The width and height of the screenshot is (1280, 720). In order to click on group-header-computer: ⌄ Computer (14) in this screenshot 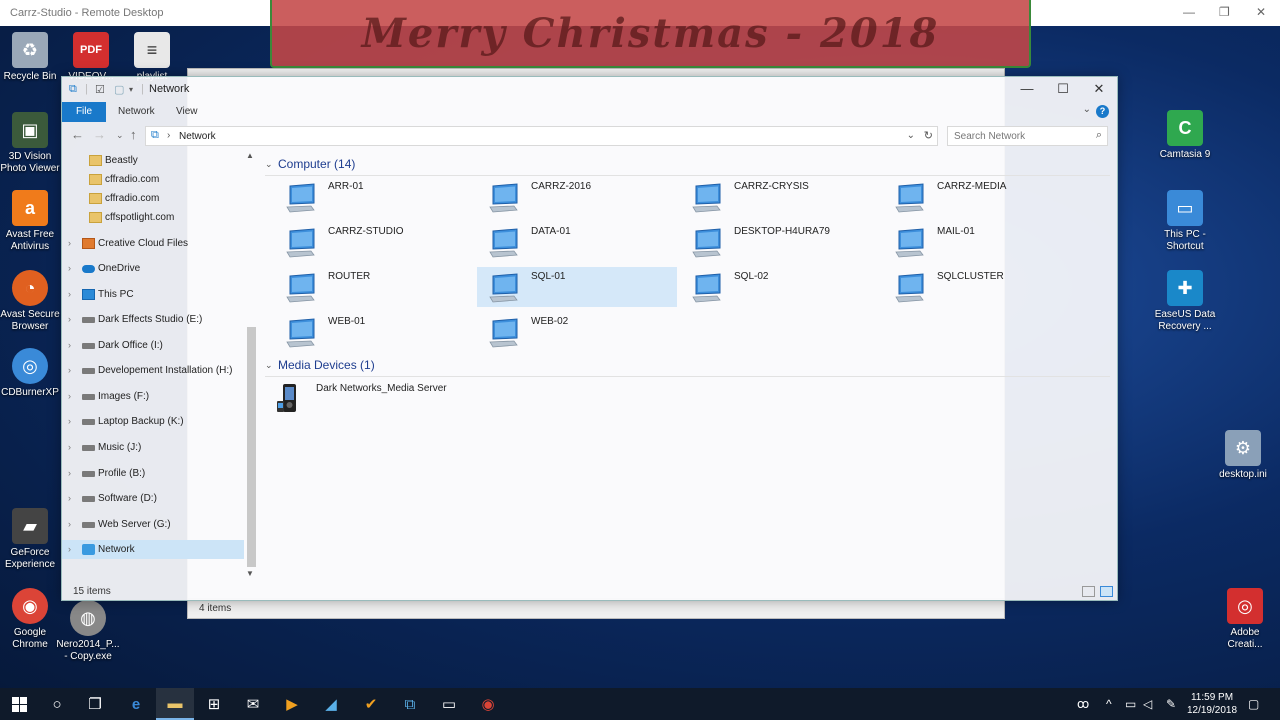, I will do `click(687, 166)`.